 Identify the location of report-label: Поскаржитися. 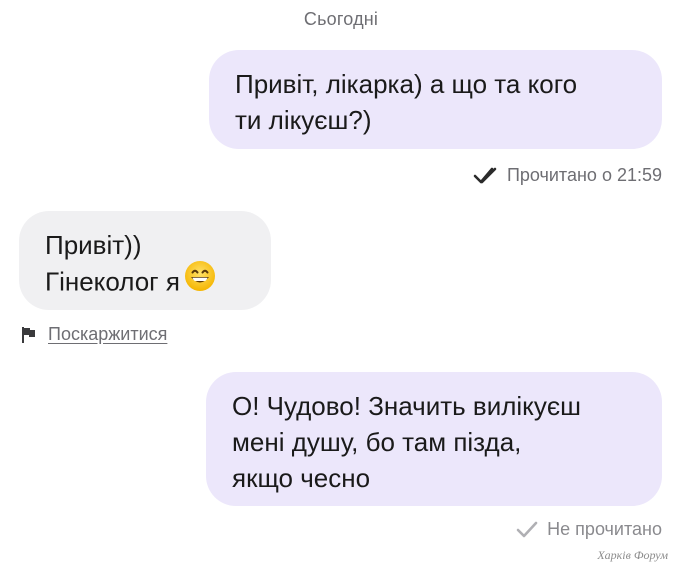
(107, 334).